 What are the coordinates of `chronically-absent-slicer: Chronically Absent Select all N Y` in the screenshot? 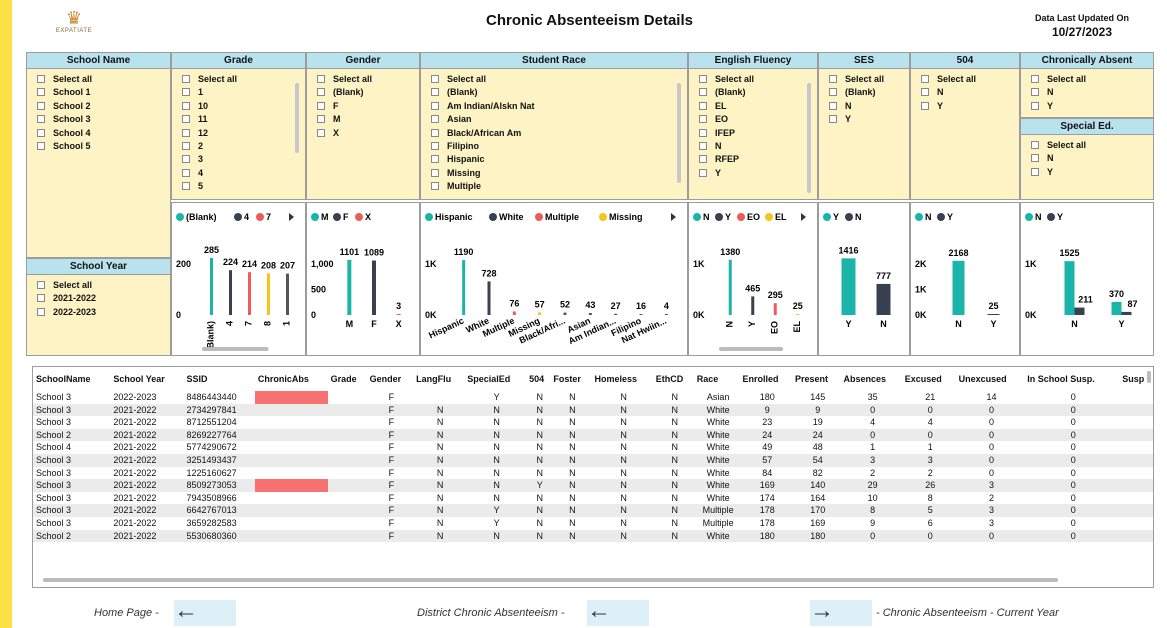 It's located at (1087, 85).